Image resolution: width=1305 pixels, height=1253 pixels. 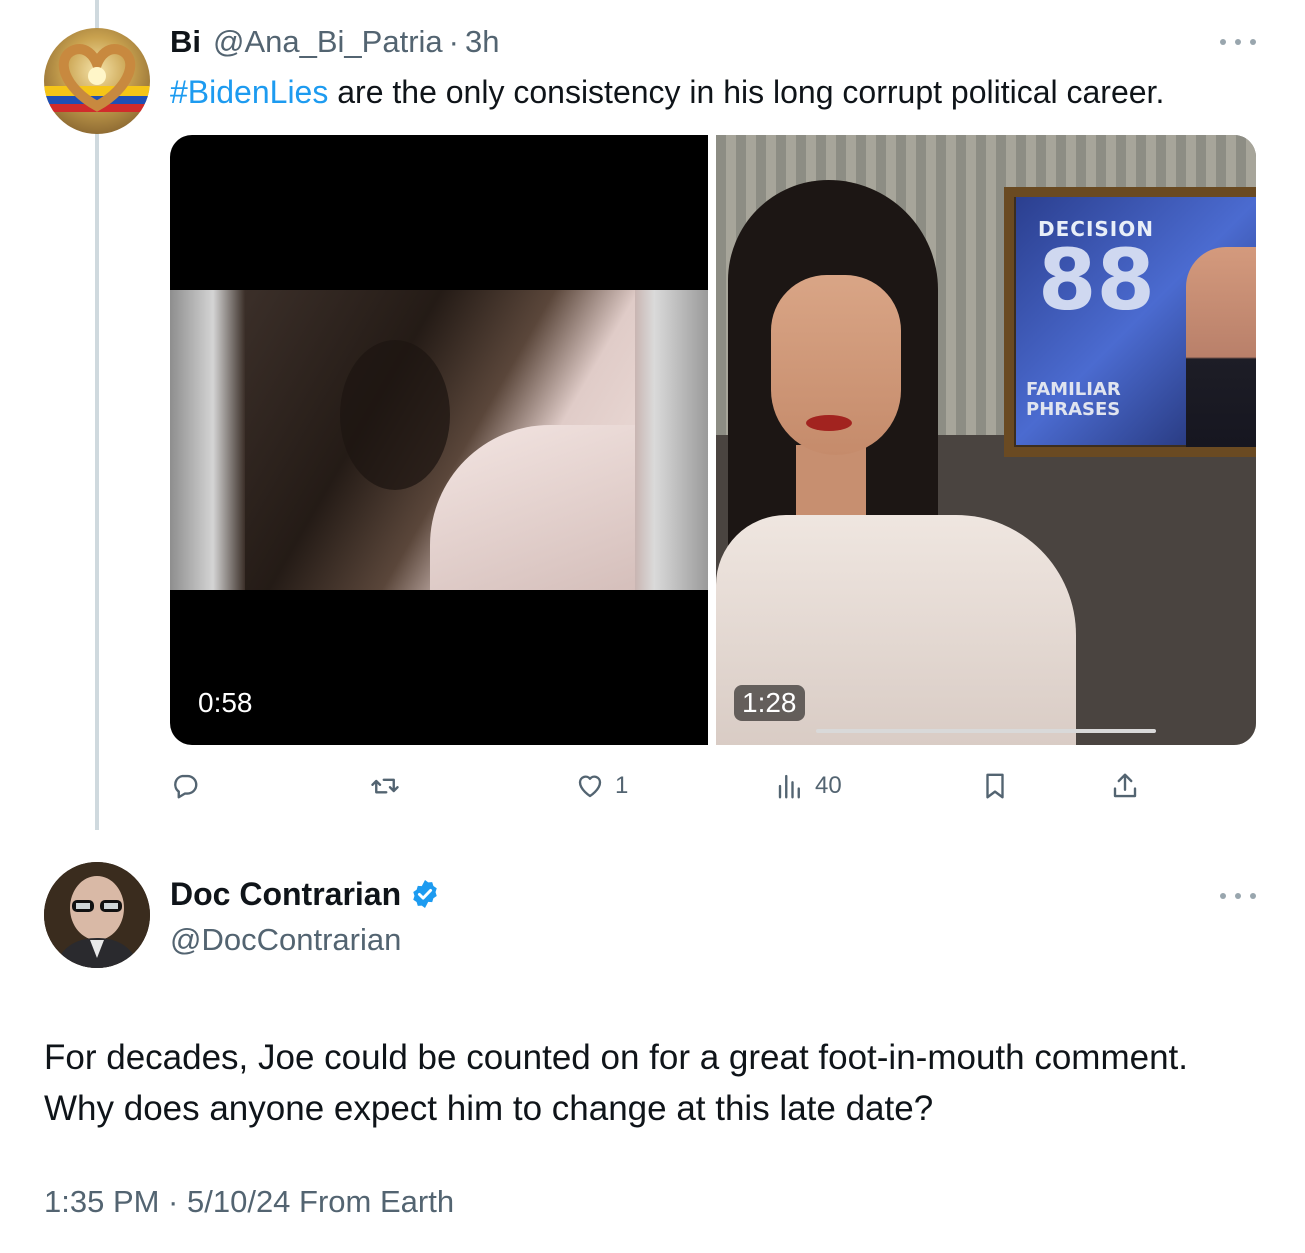 I want to click on bookmark-button, so click(x=995, y=786).